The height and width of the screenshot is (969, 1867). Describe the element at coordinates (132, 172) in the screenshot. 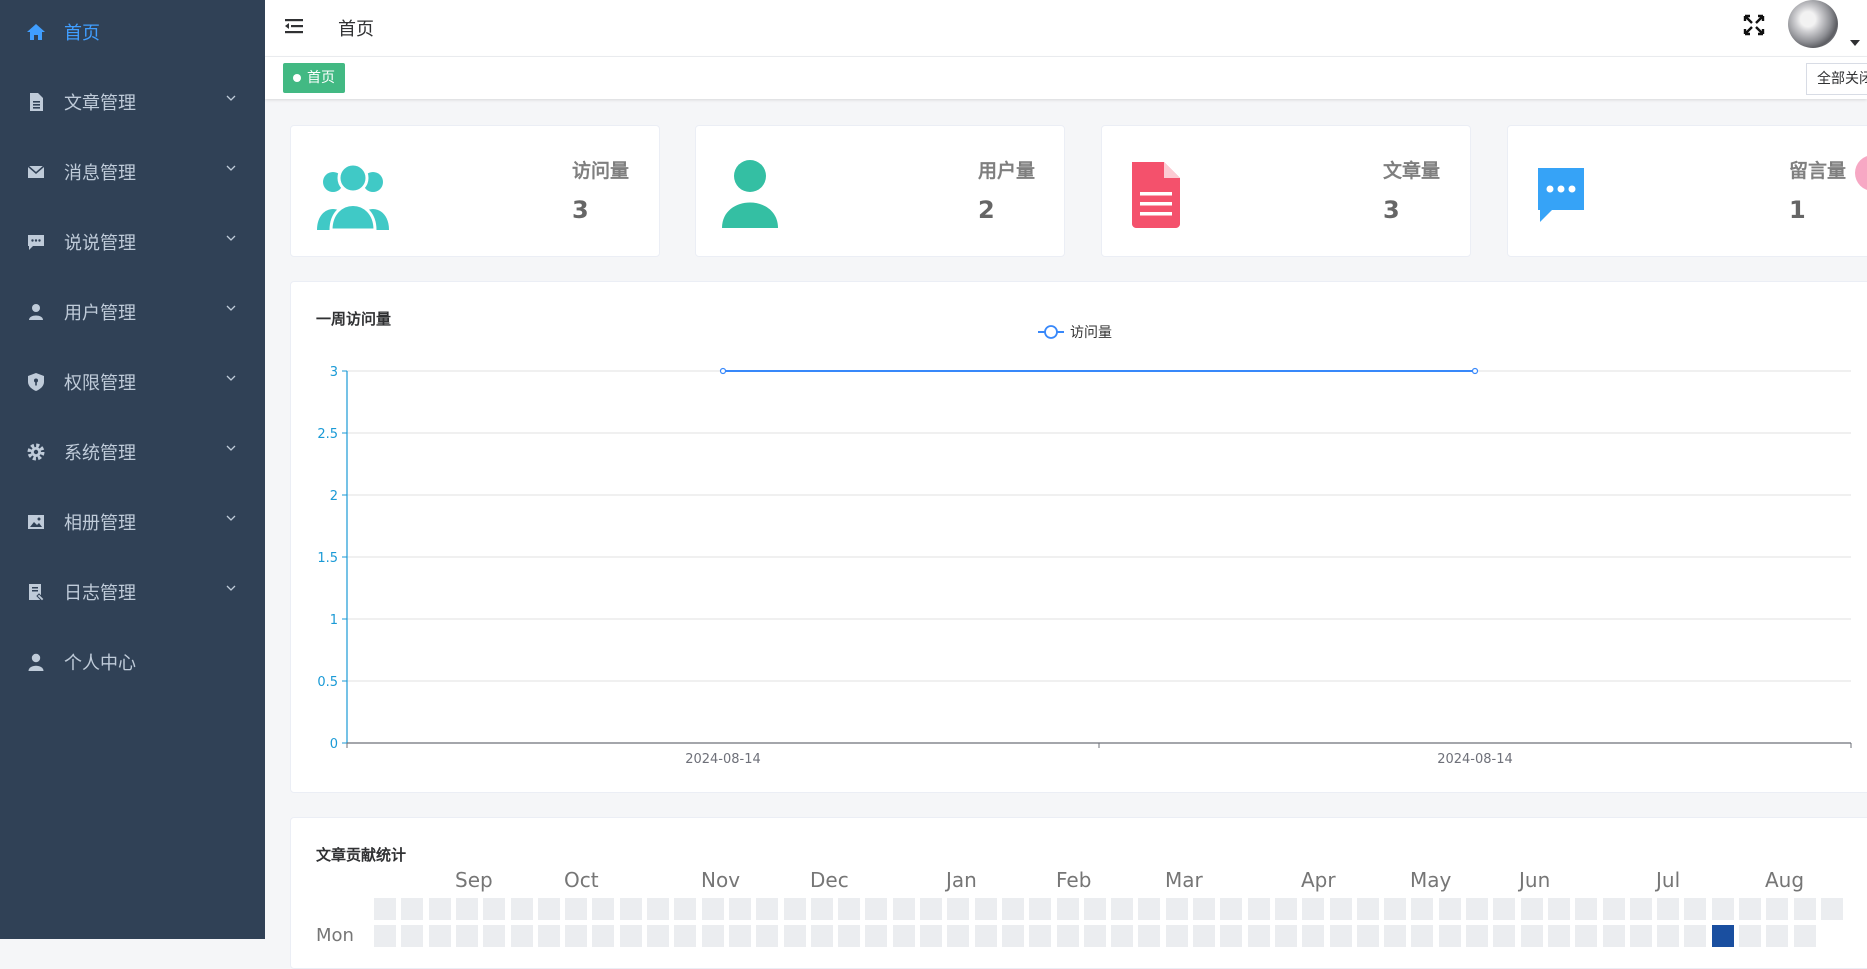

I see `sidebar-item-messages: 消息管理` at that location.